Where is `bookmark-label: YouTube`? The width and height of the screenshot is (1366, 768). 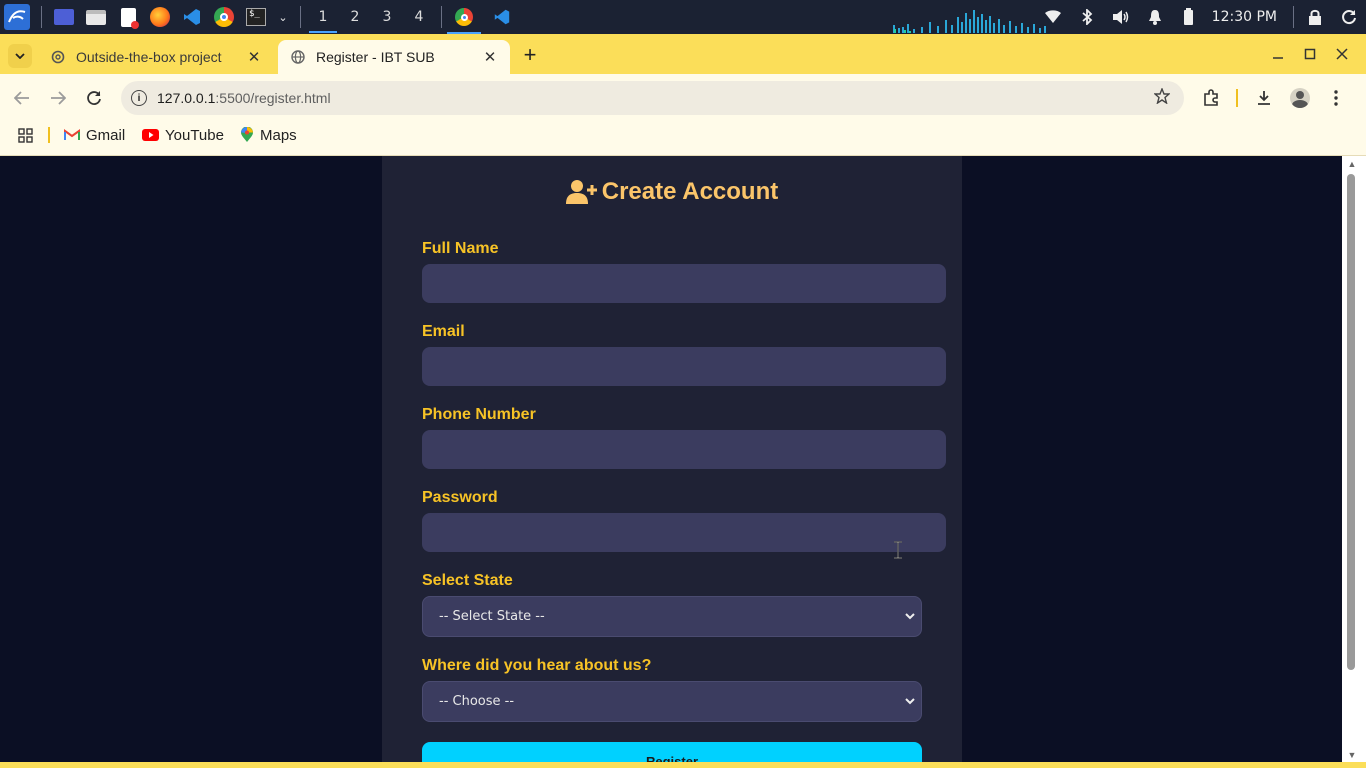 bookmark-label: YouTube is located at coordinates (194, 135).